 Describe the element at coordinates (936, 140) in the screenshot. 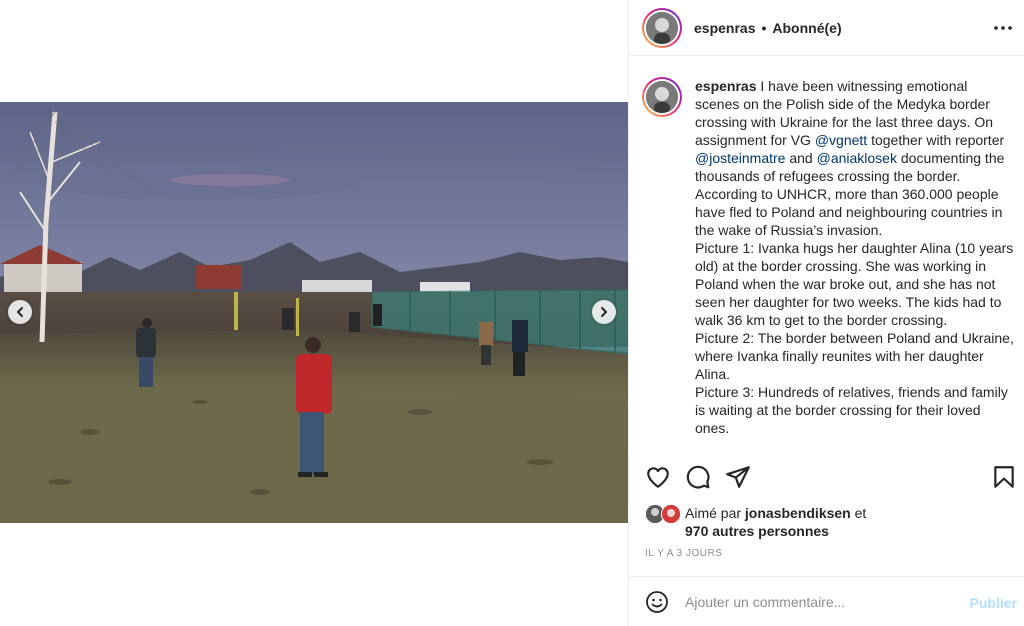

I see `caption-seg-2: together with reporter` at that location.